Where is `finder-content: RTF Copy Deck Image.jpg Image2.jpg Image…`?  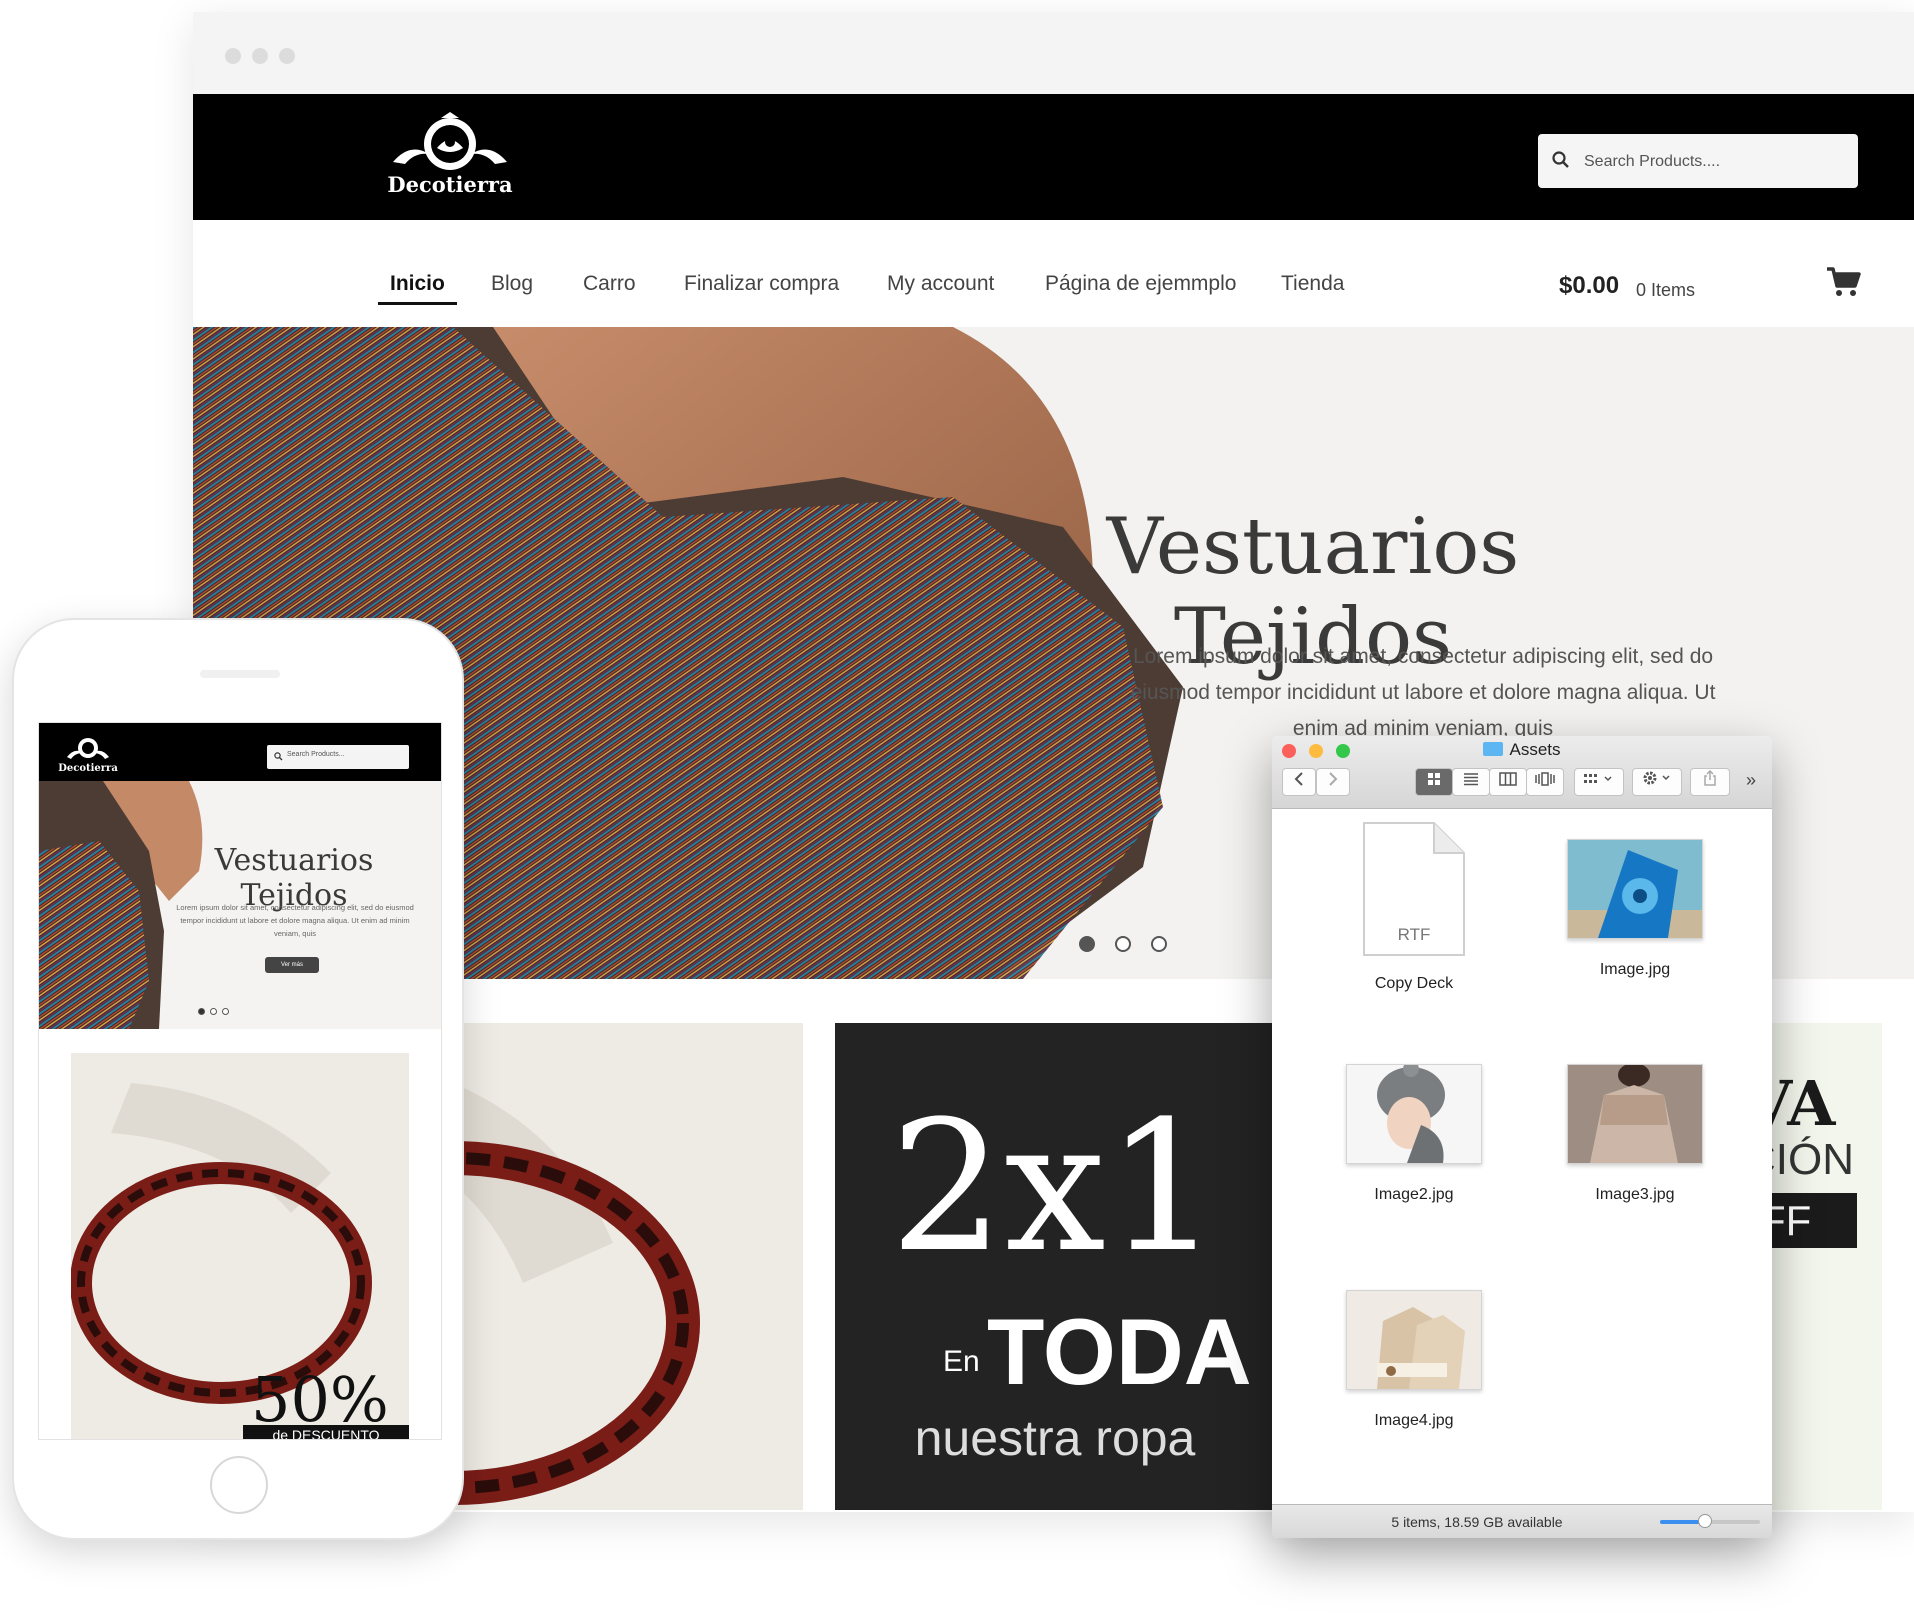
finder-content: RTF Copy Deck Image.jpg Image2.jpg Image… is located at coordinates (1522, 1156).